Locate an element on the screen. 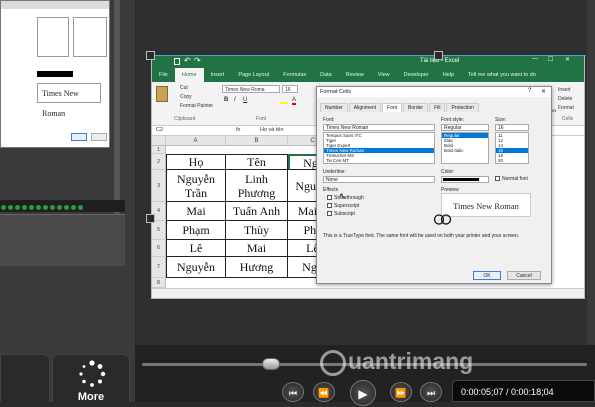 The width and height of the screenshot is (595, 407). dialog-tabs: Number Alignment Font Border Fill Protection is located at coordinates (400, 107).